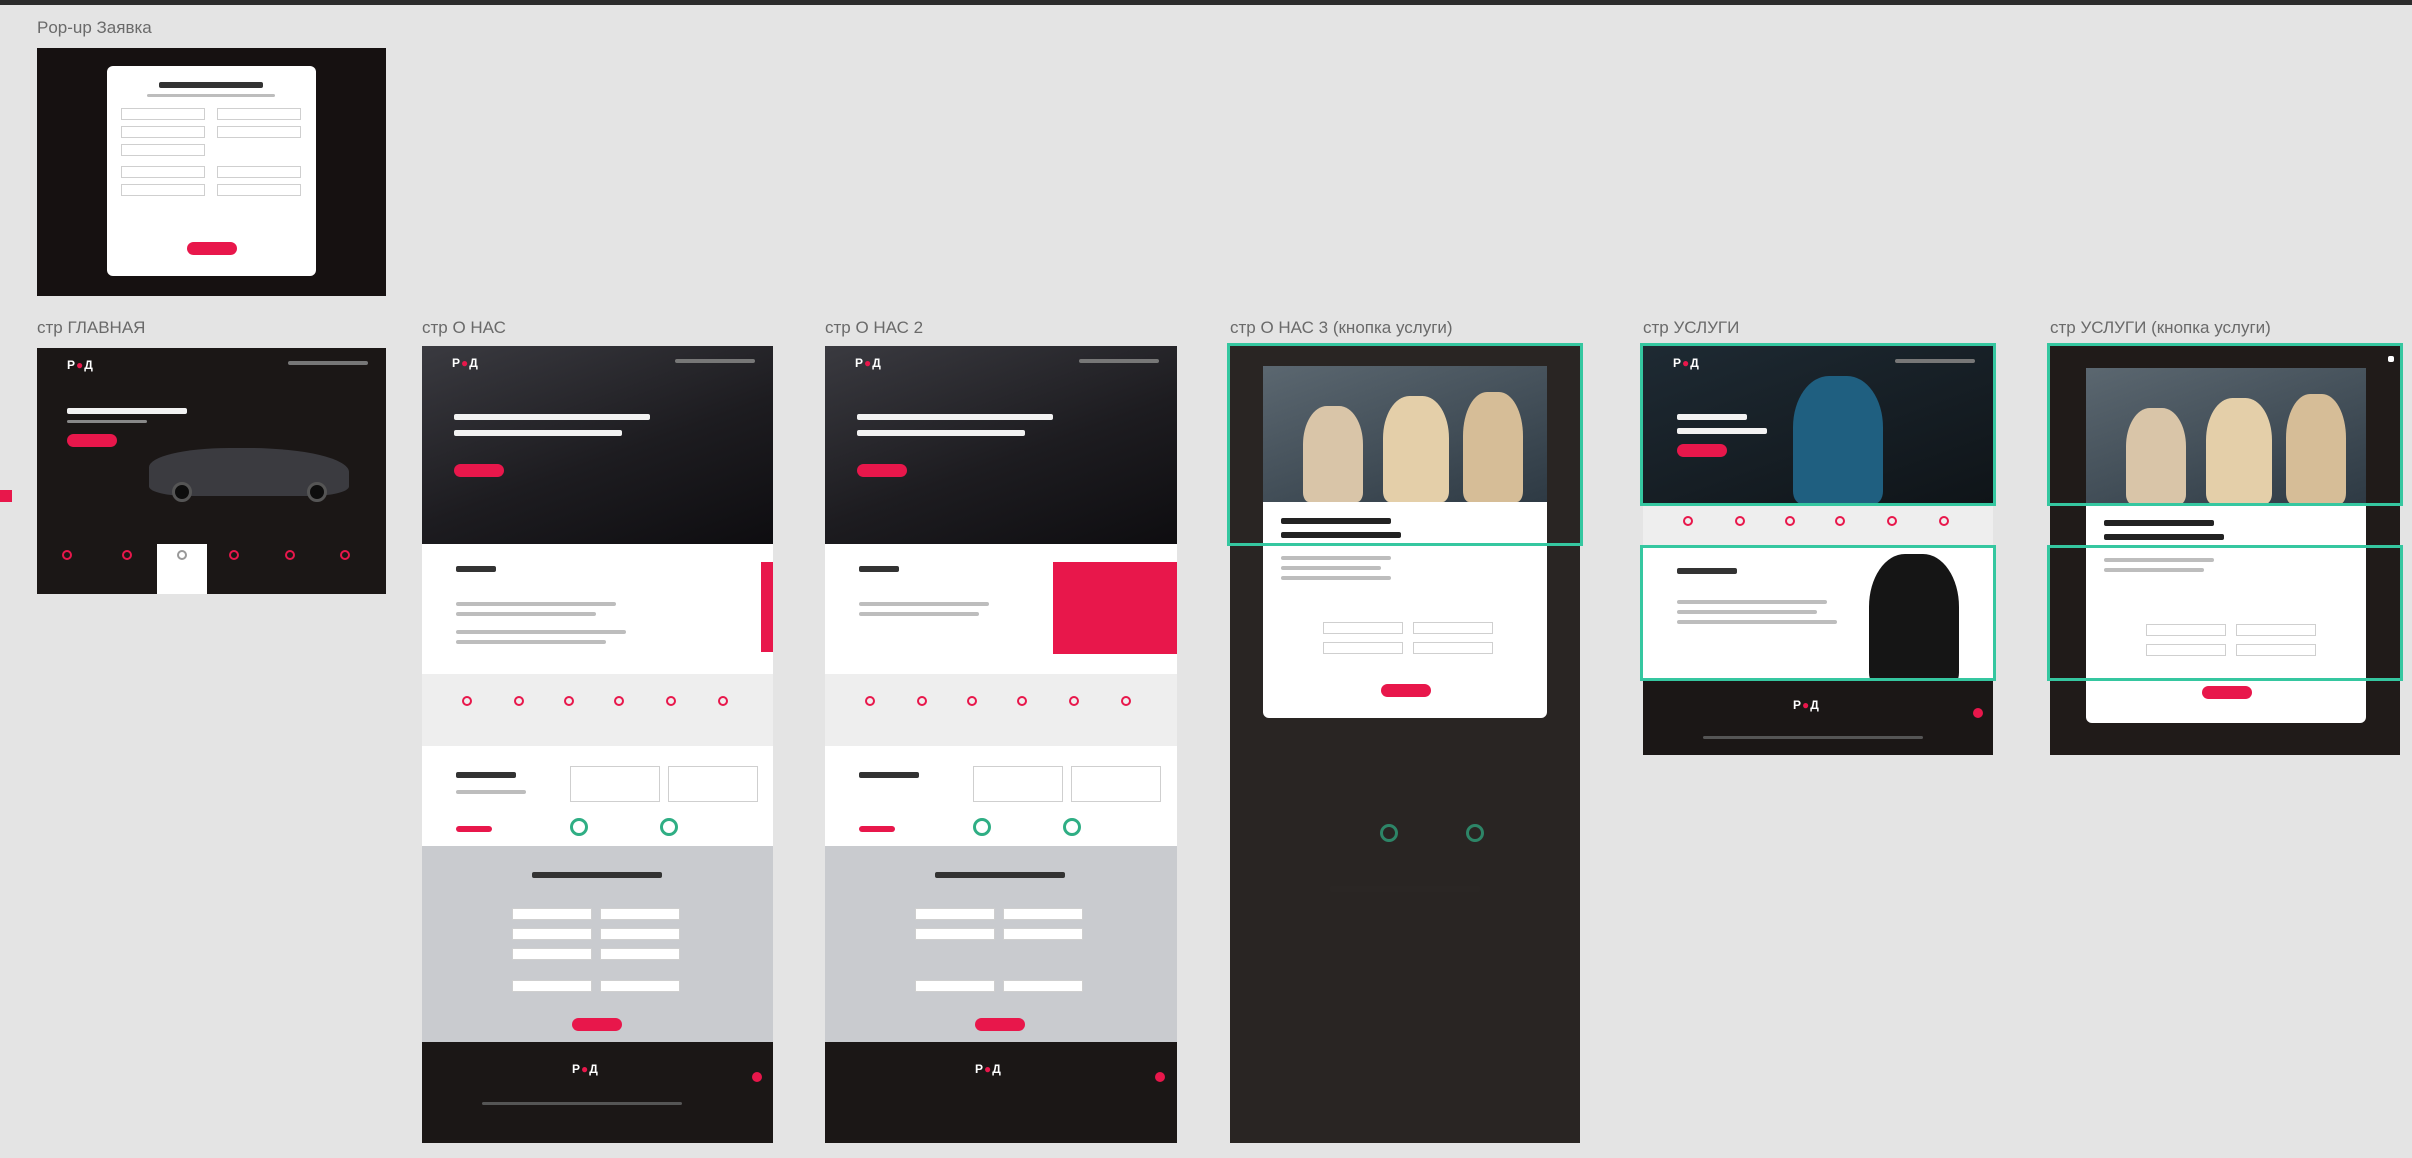 The image size is (2412, 1158). Describe the element at coordinates (6, 496) in the screenshot. I see `frame-scroll-marker` at that location.